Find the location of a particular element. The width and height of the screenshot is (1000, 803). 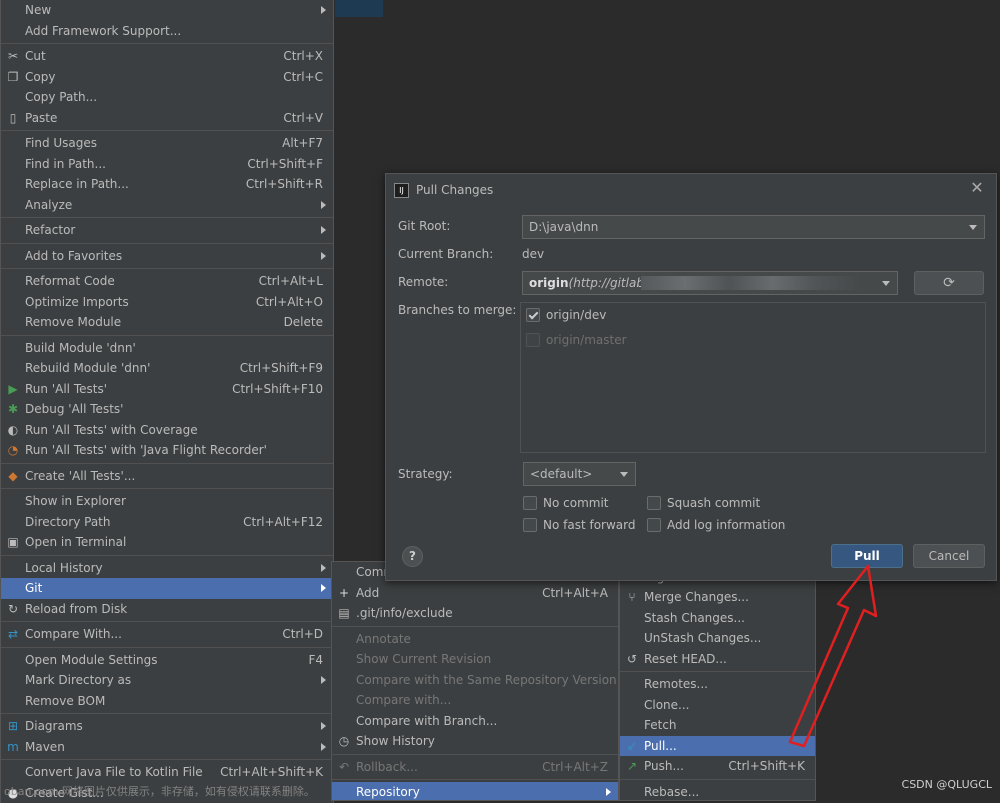

git-menu-item-compare-with-the-same-repository-version: Compare with the Same Repository Version is located at coordinates (475, 680).